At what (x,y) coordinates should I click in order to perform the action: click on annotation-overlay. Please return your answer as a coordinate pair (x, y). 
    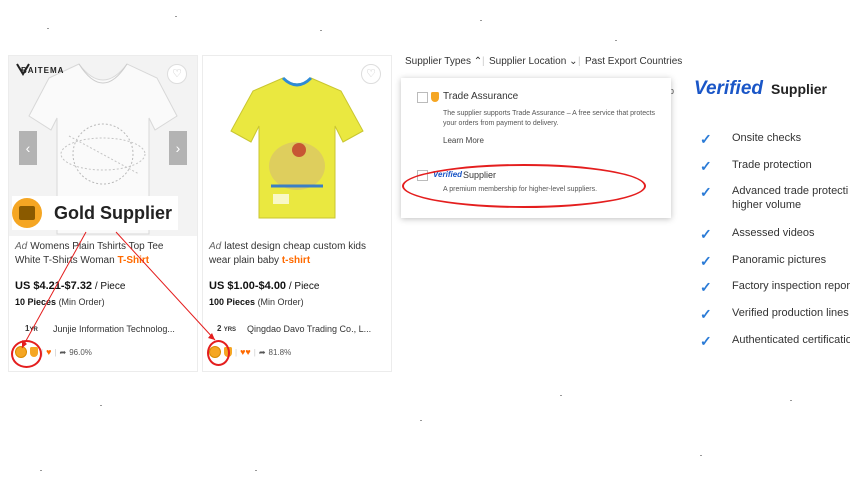
    Looking at the image, I should click on (118, 290).